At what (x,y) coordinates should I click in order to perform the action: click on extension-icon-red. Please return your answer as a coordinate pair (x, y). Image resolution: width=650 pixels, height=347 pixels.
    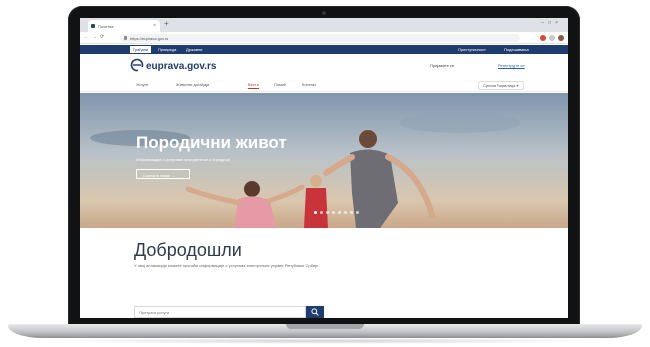
    Looking at the image, I should click on (543, 38).